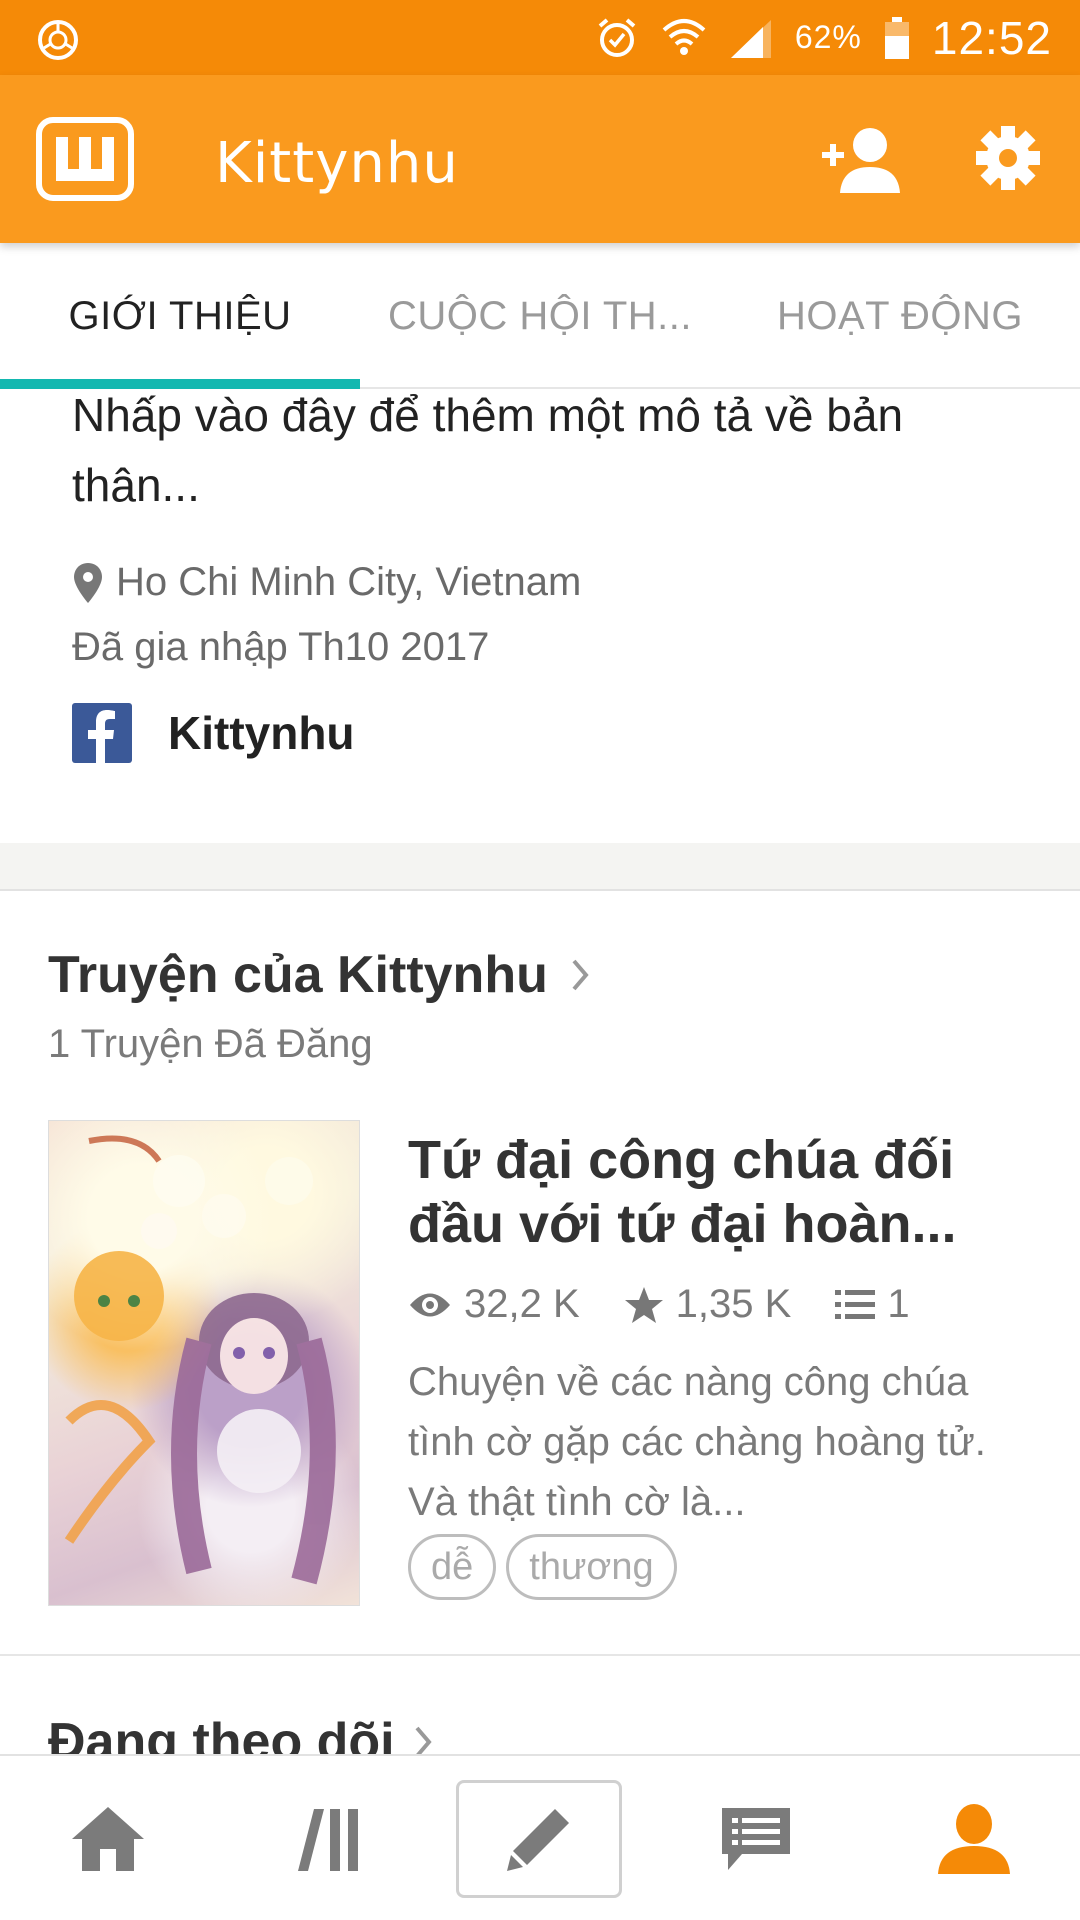  I want to click on add-friend-icon, so click(860, 160).